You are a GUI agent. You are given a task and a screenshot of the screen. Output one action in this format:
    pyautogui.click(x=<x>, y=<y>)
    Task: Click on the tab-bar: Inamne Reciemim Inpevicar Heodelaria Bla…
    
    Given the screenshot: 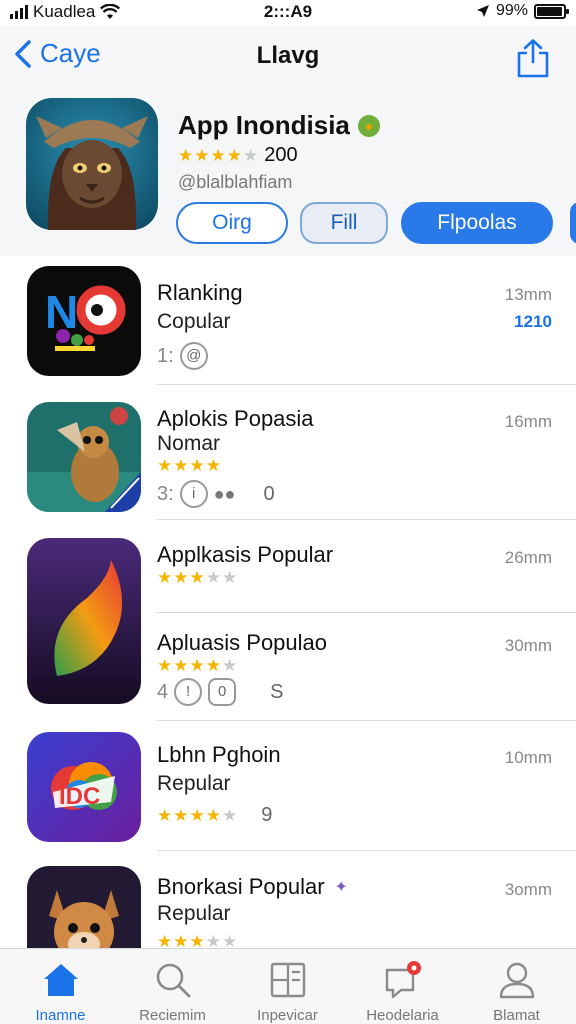 What is the action you would take?
    pyautogui.click(x=288, y=986)
    